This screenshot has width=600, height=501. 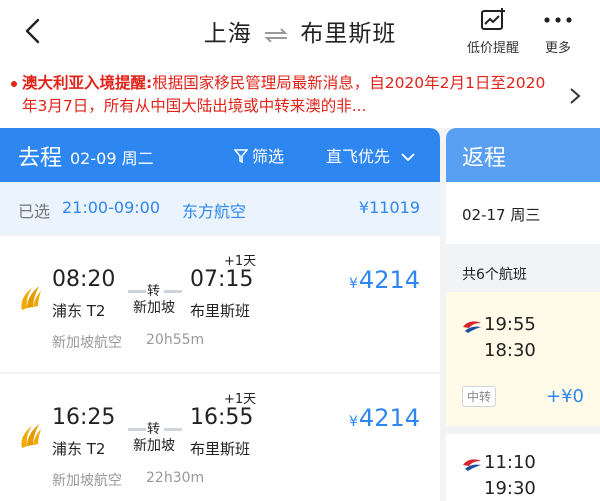 I want to click on return-flight-count: 共6个航班, so click(x=523, y=273).